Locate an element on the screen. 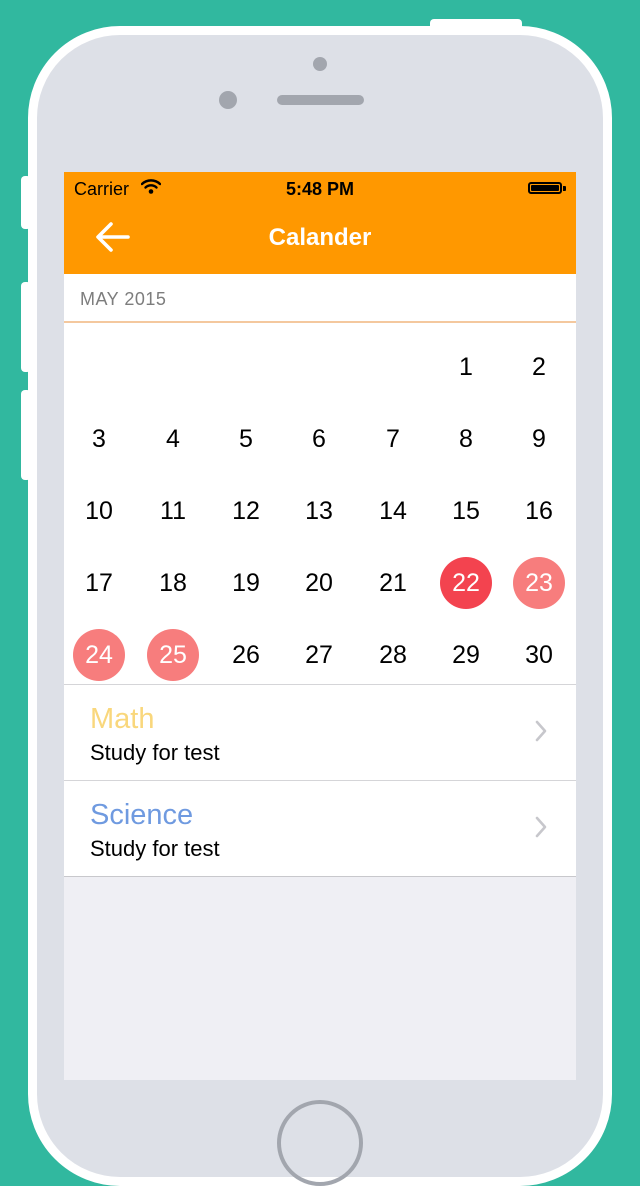  calendar-day-14: 14 is located at coordinates (393, 511).